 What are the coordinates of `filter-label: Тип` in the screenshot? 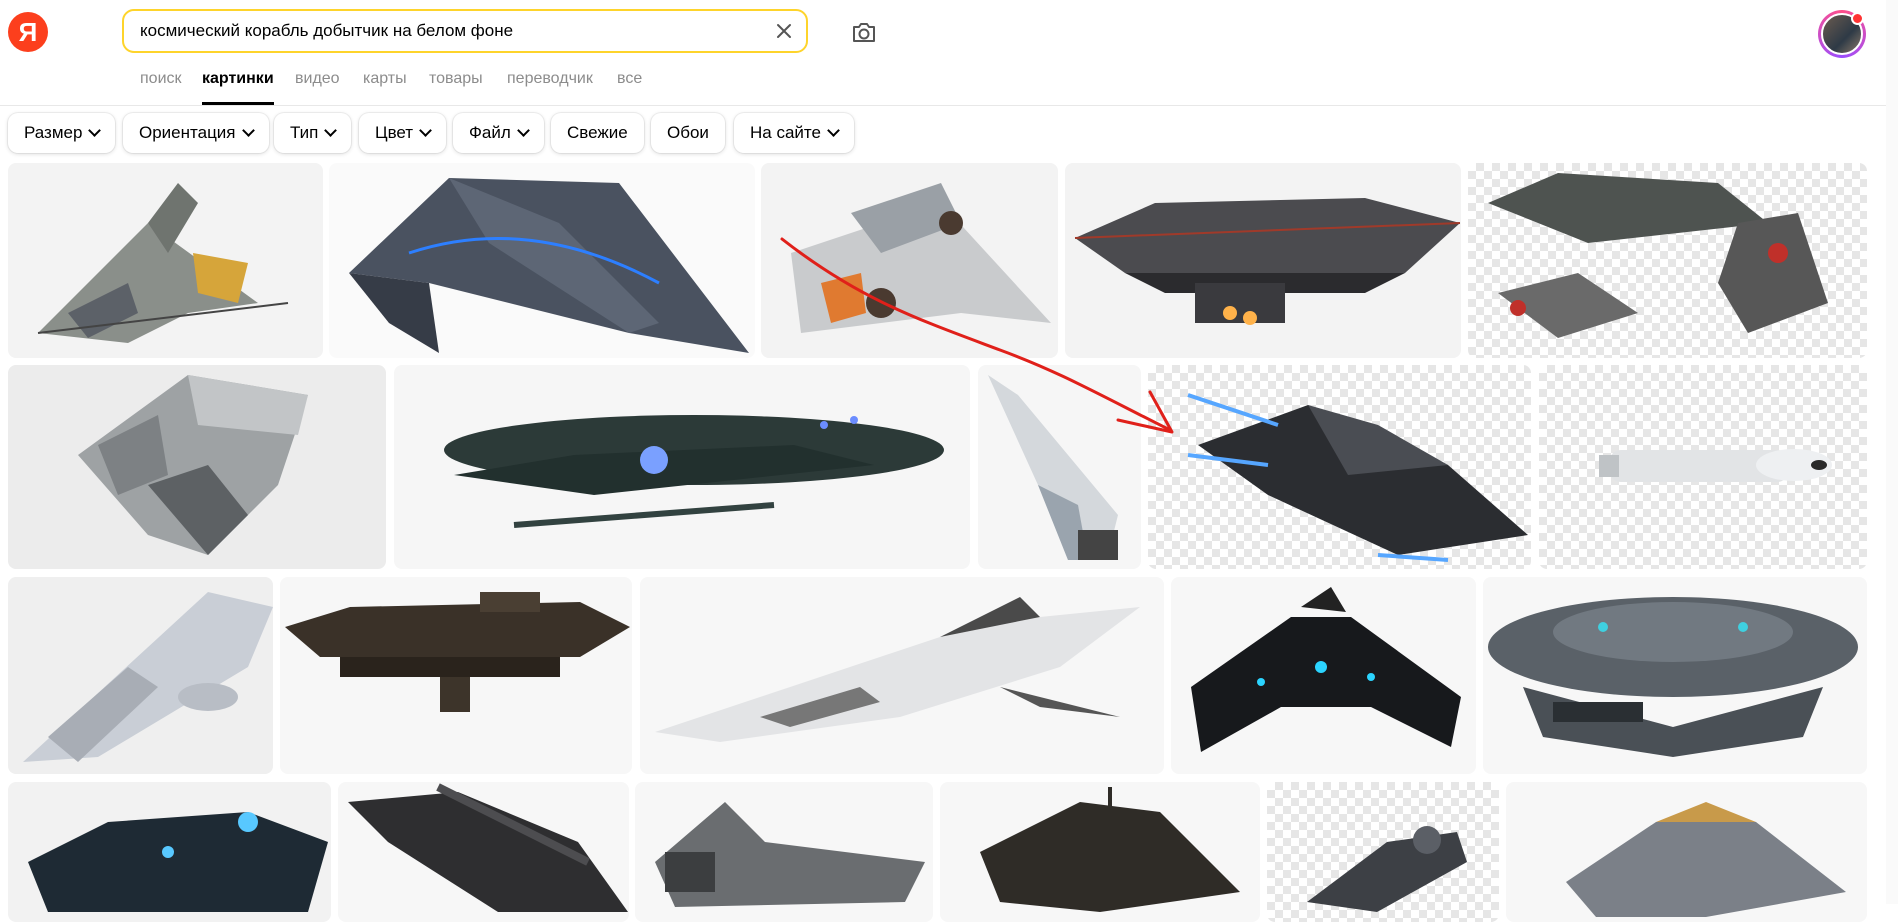 It's located at (304, 132).